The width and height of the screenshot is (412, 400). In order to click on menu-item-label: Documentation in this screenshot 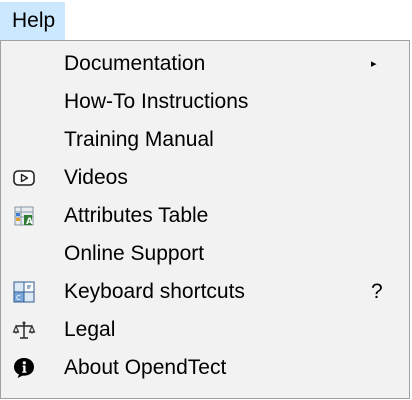, I will do `click(135, 63)`.